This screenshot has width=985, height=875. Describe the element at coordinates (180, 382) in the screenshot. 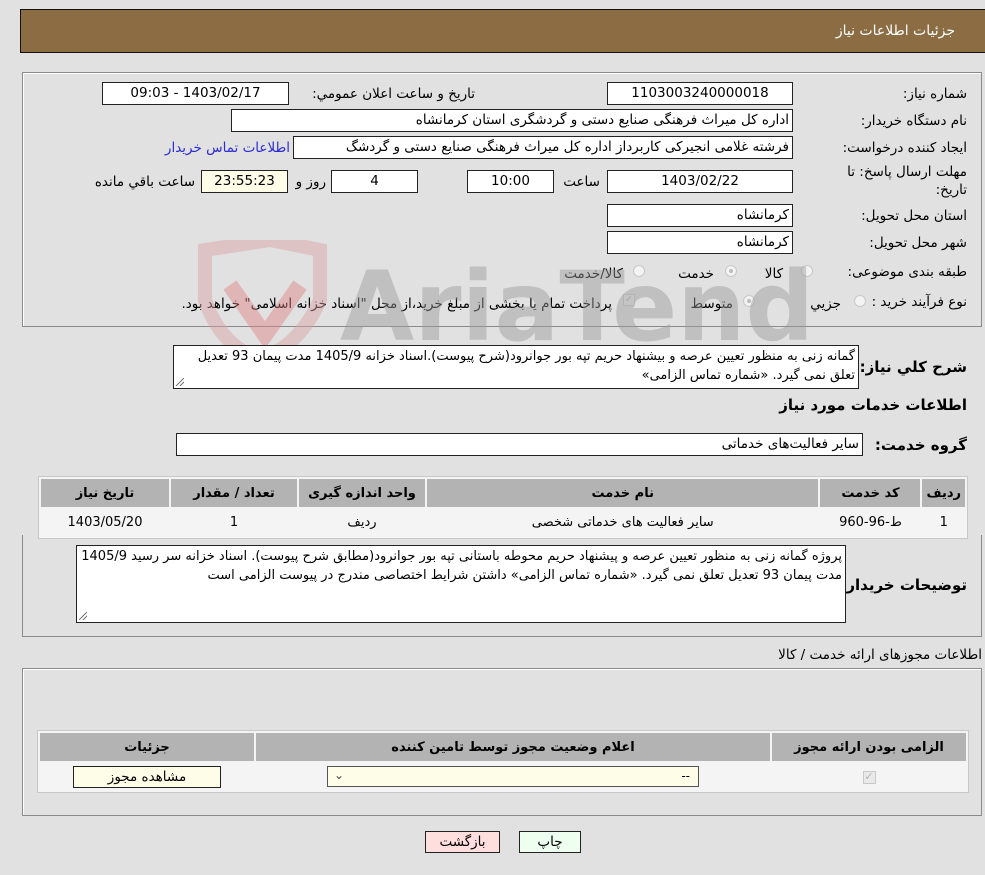

I see `resize-handle-icon` at that location.